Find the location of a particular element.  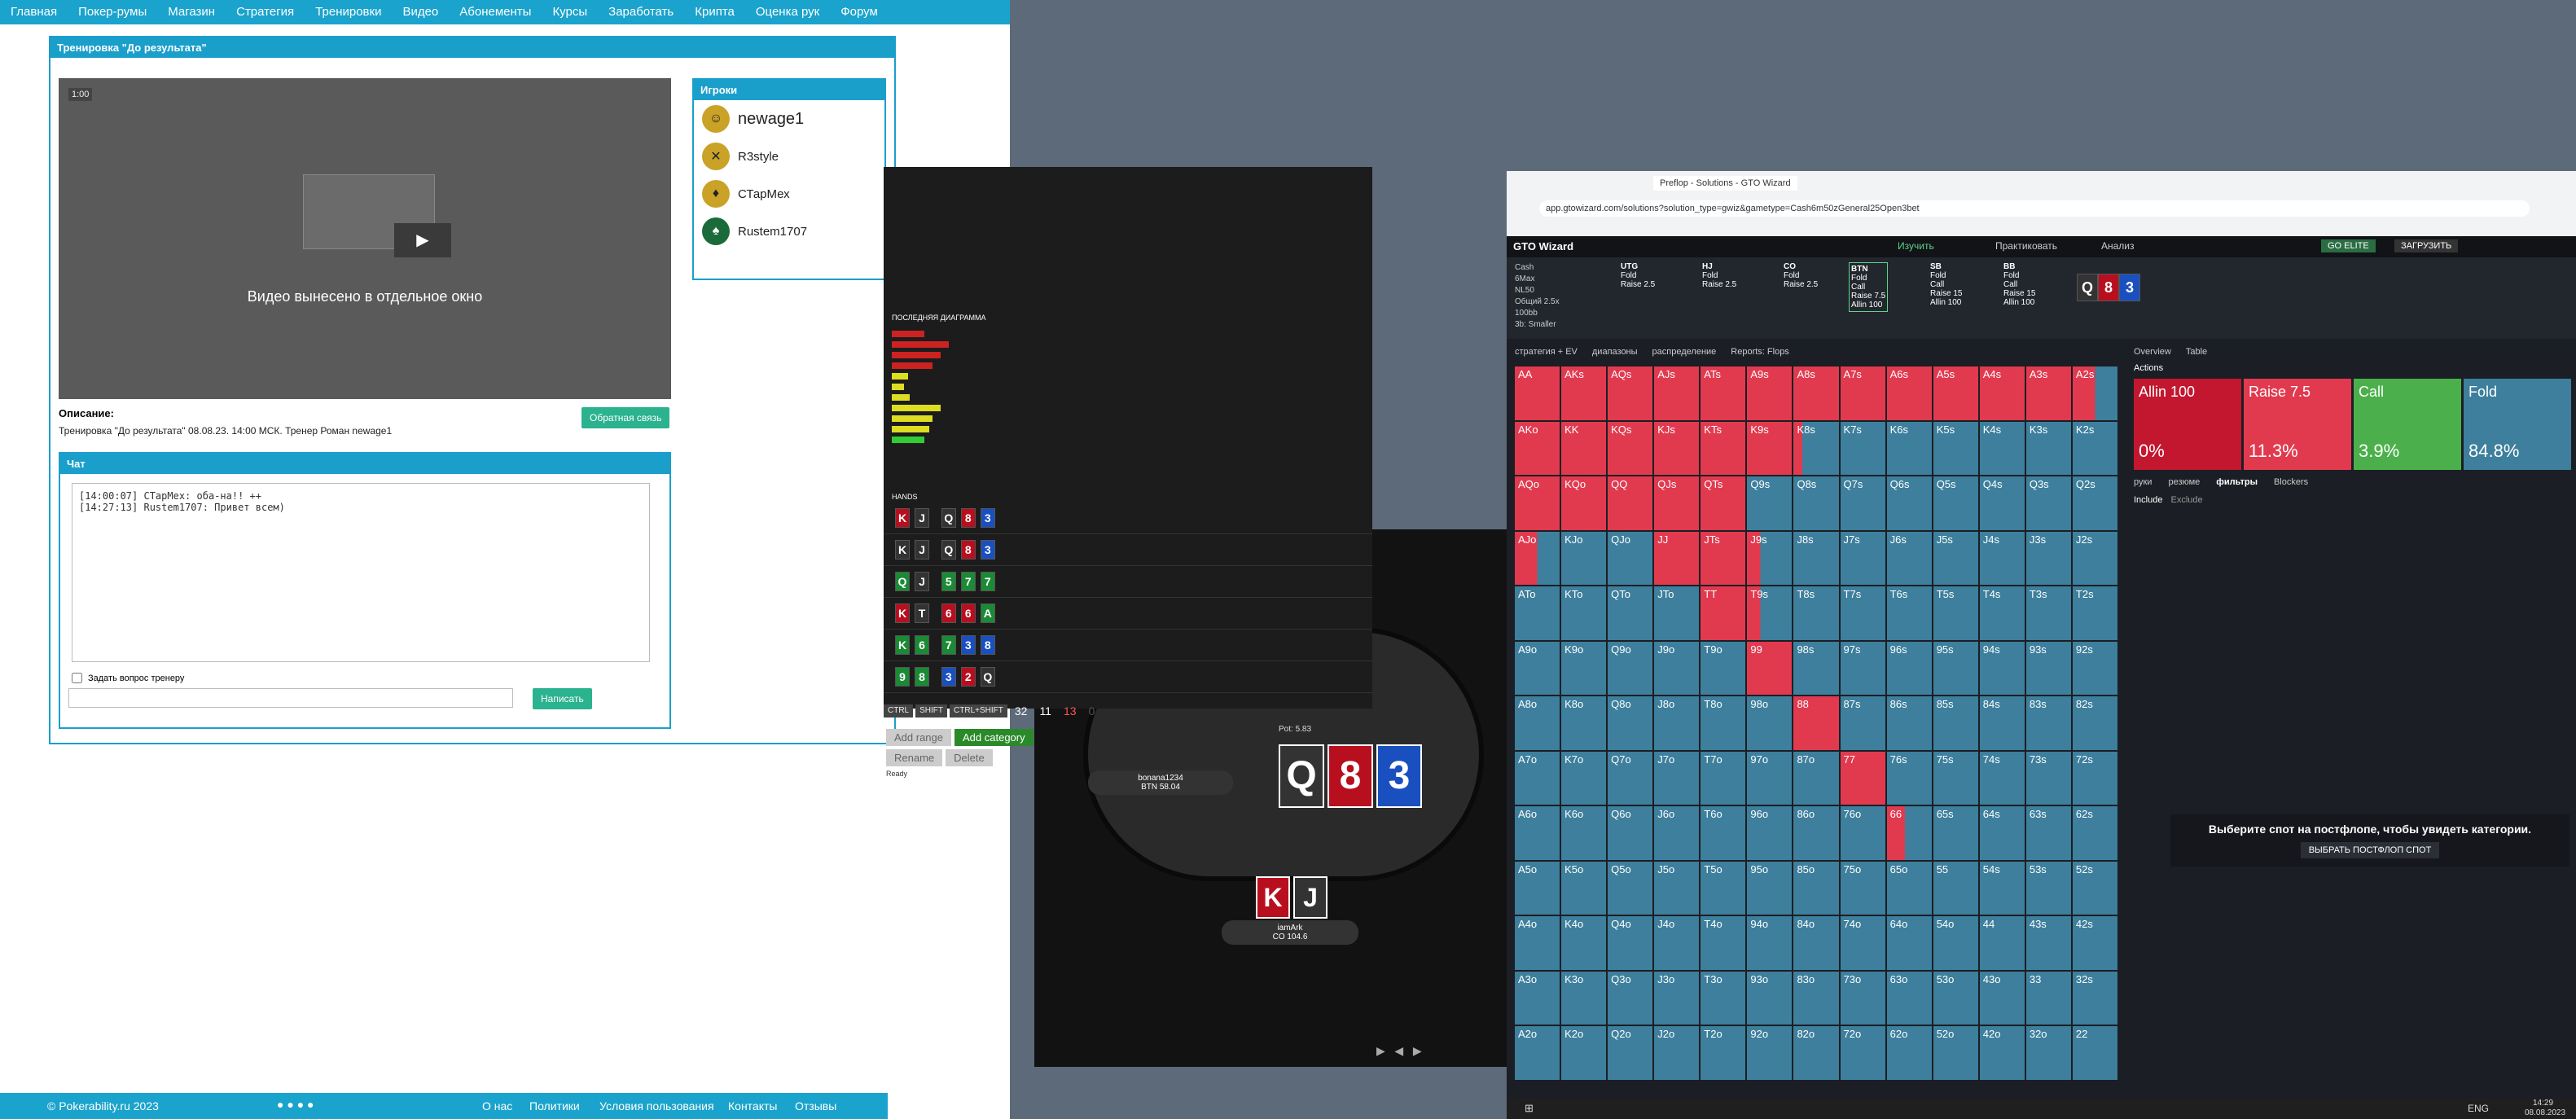

choose-postflop-button: ВЫБРАТЬ ПОСТФЛОП СПОТ is located at coordinates (2370, 850).